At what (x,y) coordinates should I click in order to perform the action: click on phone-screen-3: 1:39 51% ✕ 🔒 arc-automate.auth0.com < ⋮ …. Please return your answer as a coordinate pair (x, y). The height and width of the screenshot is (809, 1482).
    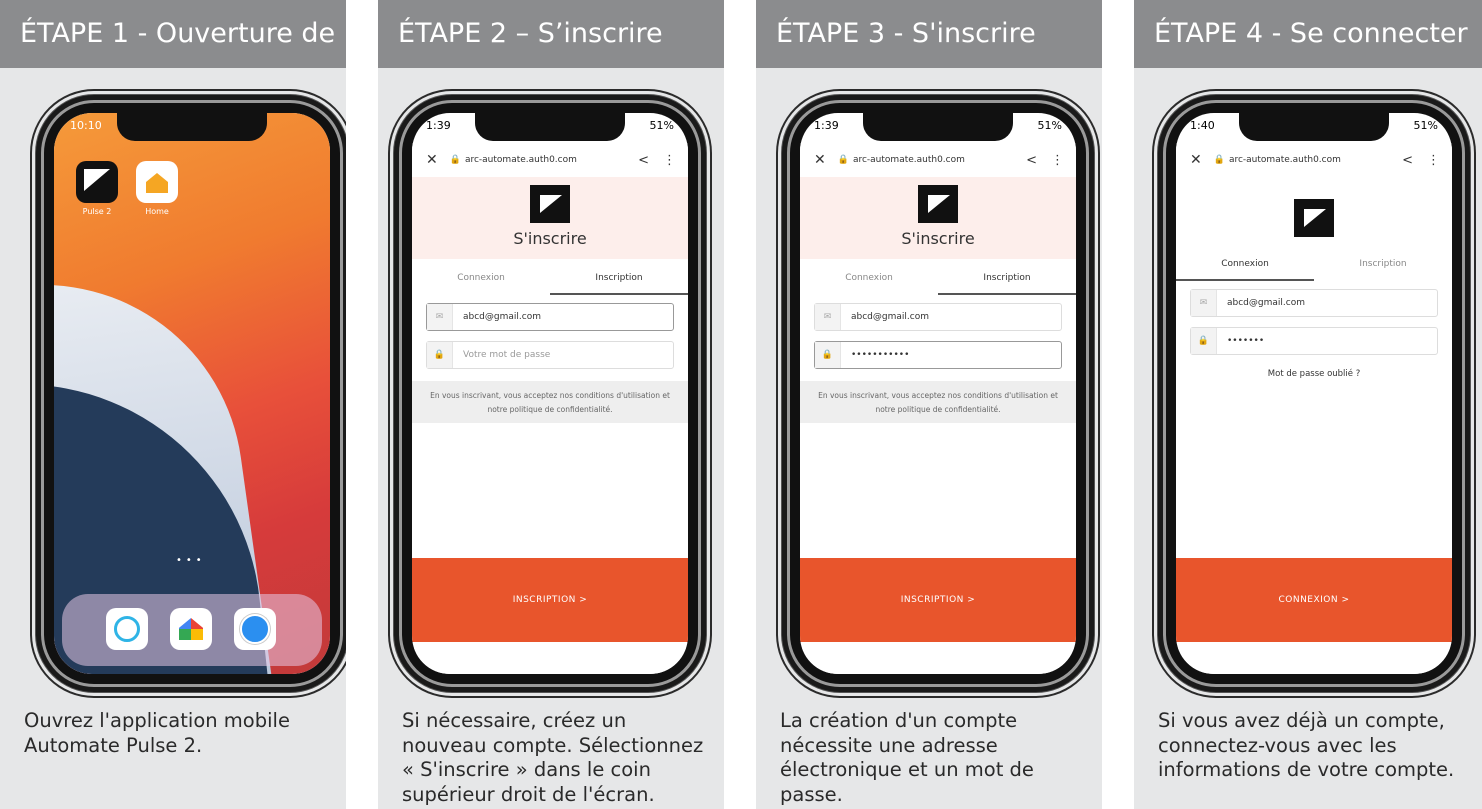
    Looking at the image, I should click on (938, 393).